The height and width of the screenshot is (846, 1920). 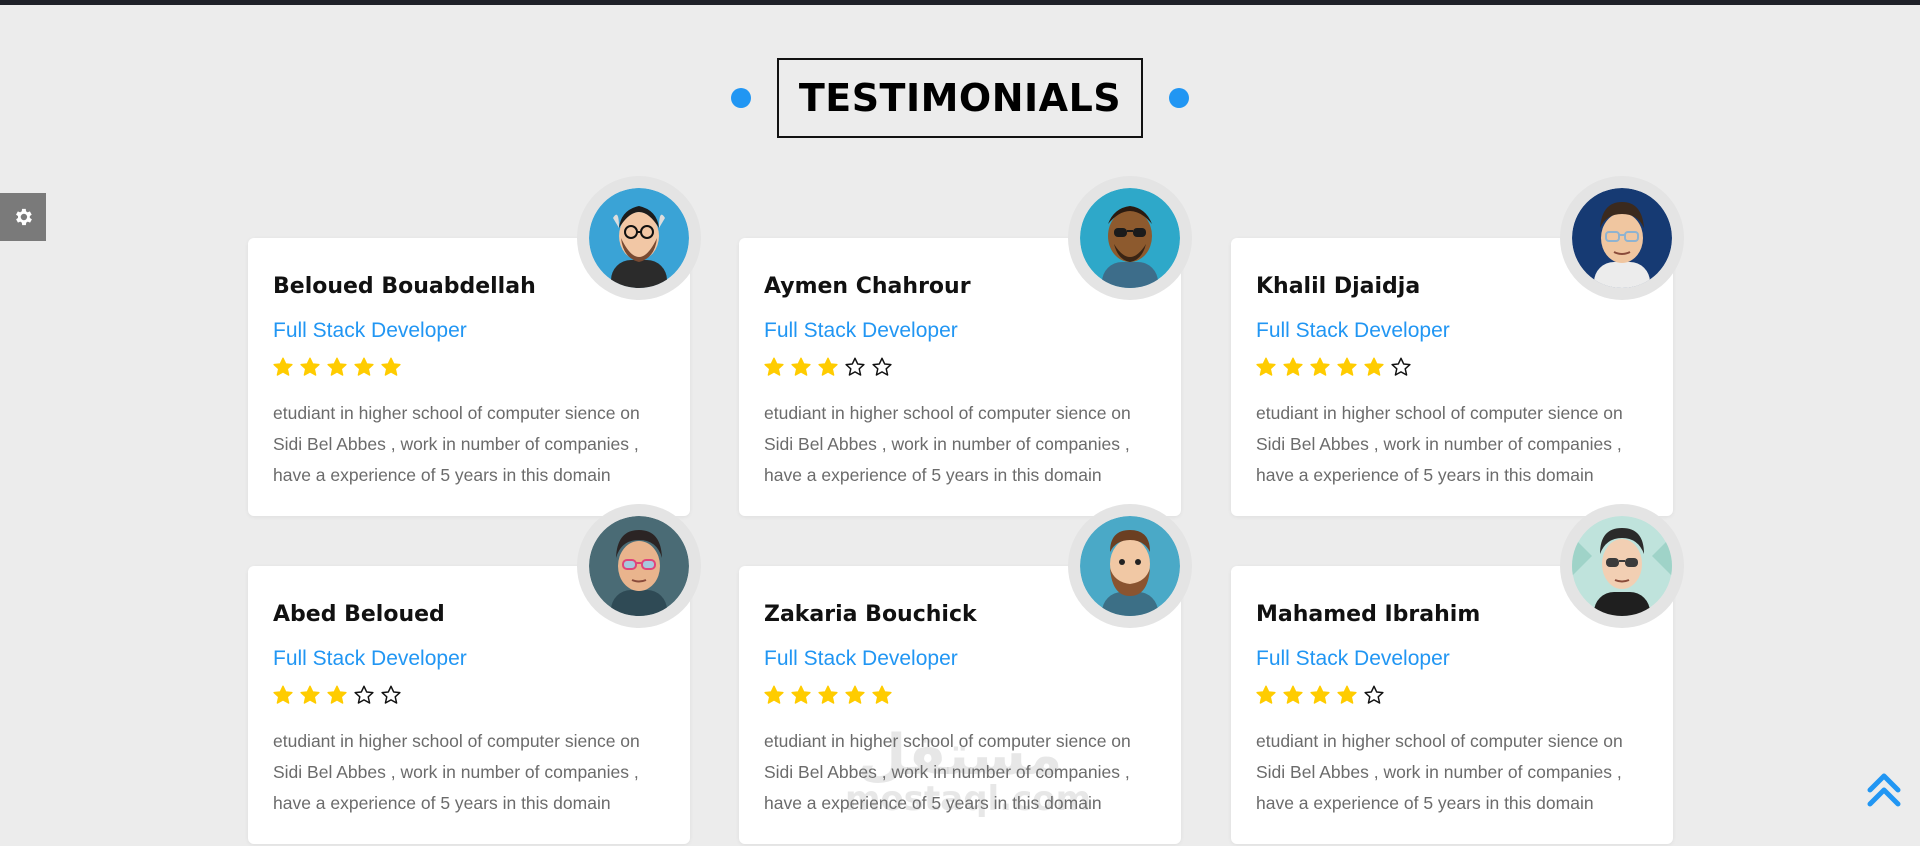 I want to click on section-title: TESTIMONIALS, so click(x=960, y=98).